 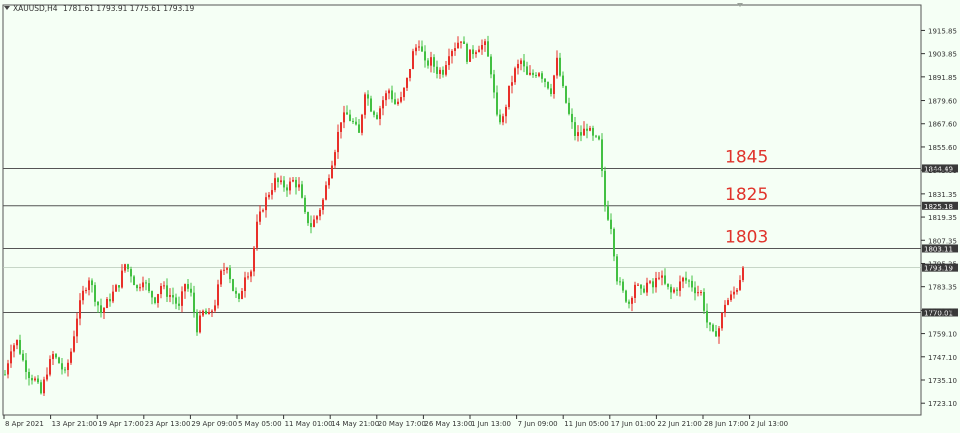 I want to click on y-tick-label: 1819.35, so click(x=942, y=218).